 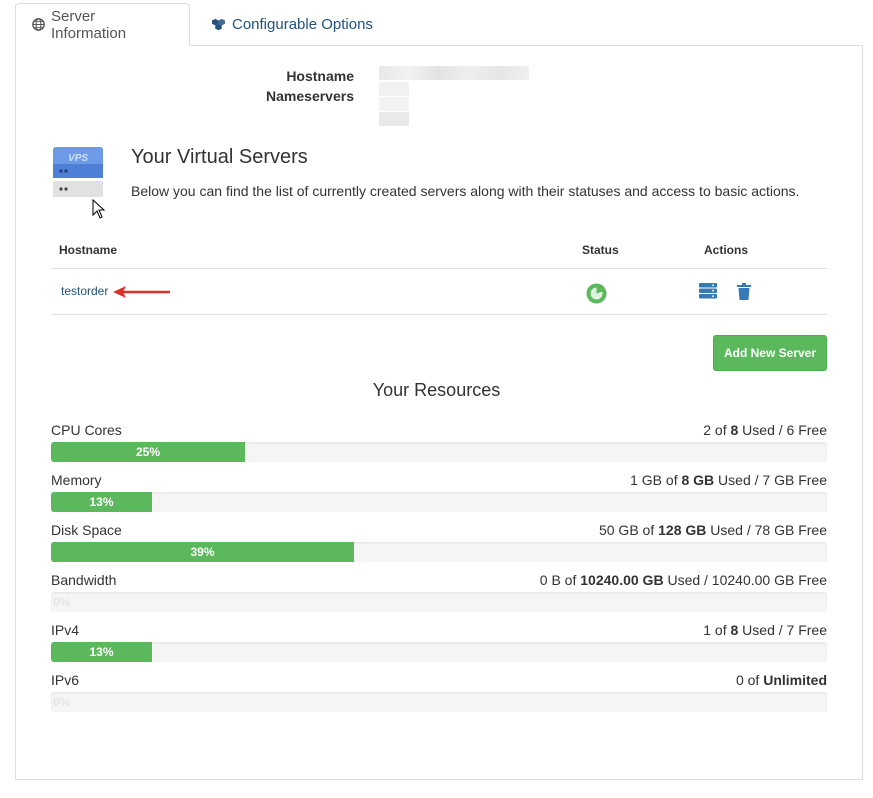 I want to click on resource-row: IPv4 1 of 8 Used / 7 Free 13%, so click(x=439, y=642).